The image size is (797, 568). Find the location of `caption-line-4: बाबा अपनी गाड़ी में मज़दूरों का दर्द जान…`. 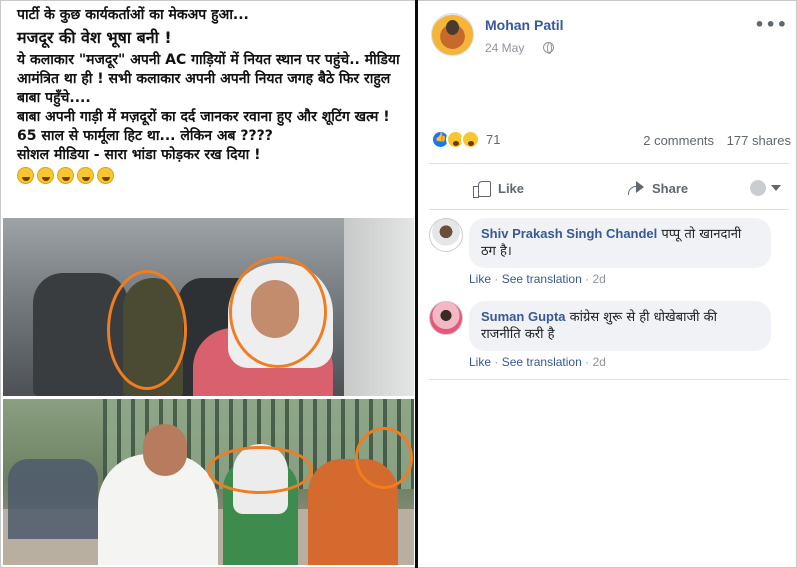

caption-line-4: बाबा अपनी गाड़ी में मज़दूरों का दर्द जान… is located at coordinates (203, 117).